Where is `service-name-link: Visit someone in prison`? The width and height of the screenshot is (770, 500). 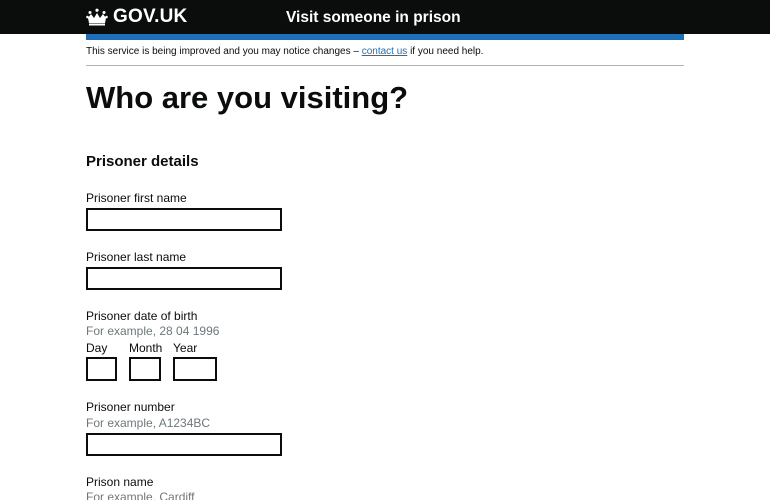
service-name-link: Visit someone in prison is located at coordinates (373, 18).